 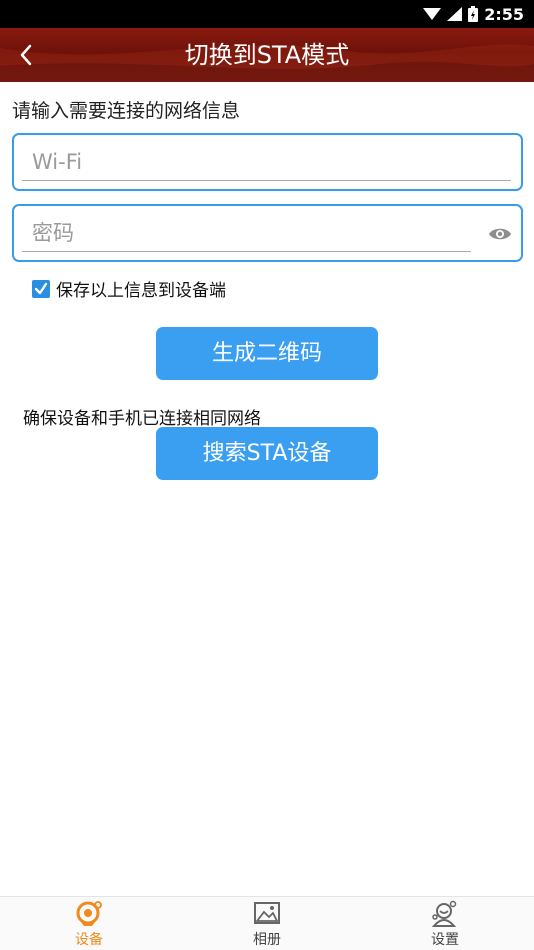 I want to click on wifi-icon, so click(x=432, y=14).